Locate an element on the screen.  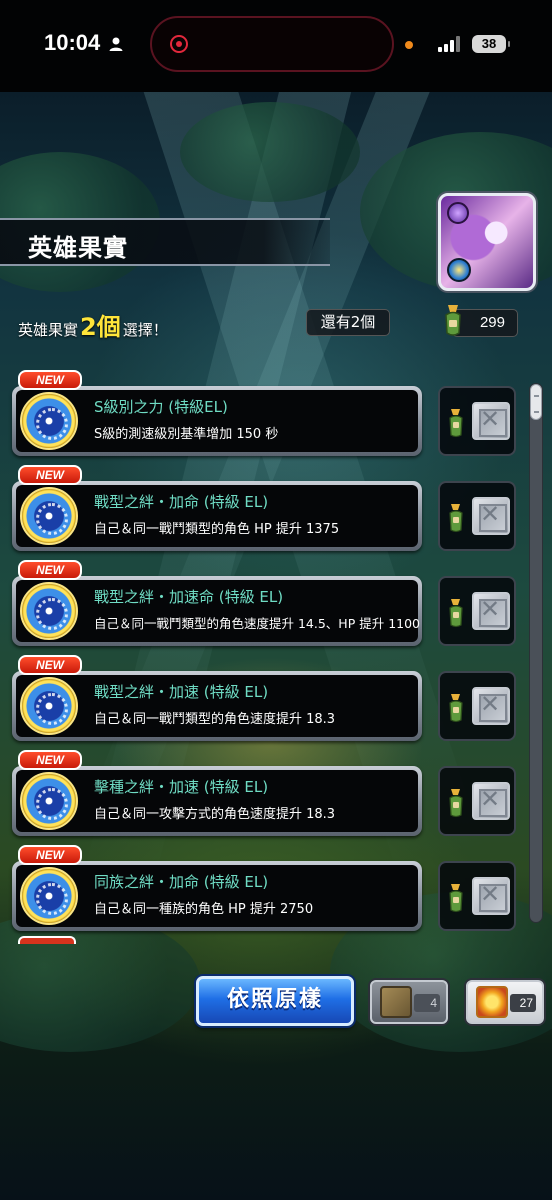
gold-scroll-button: 27 is located at coordinates (505, 1002).